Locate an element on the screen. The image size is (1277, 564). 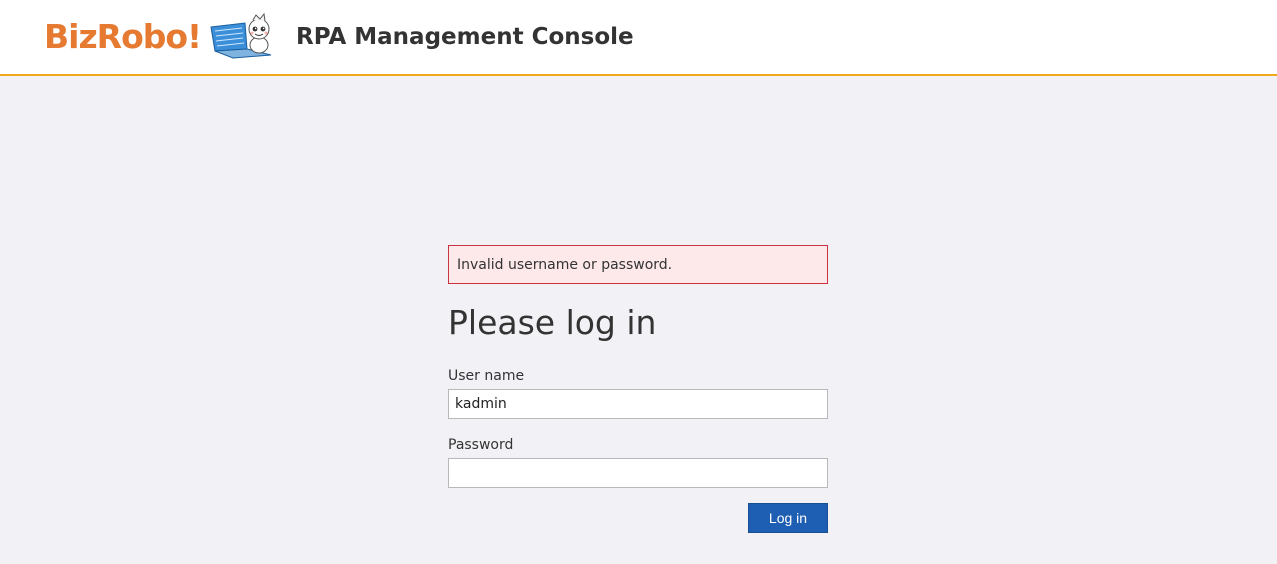
username-input is located at coordinates (638, 404).